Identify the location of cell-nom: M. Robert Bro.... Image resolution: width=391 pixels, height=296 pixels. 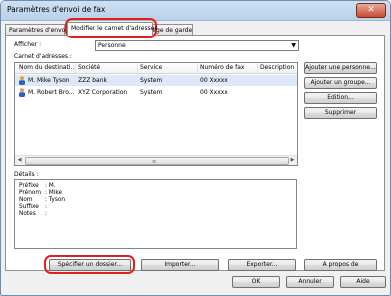
(51, 92).